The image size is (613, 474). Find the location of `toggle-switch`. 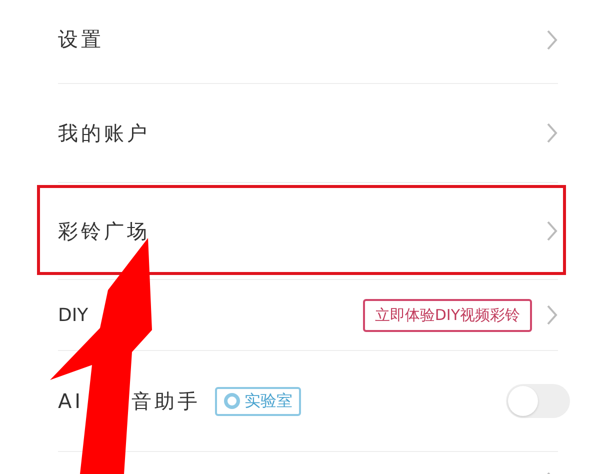

toggle-switch is located at coordinates (538, 401).